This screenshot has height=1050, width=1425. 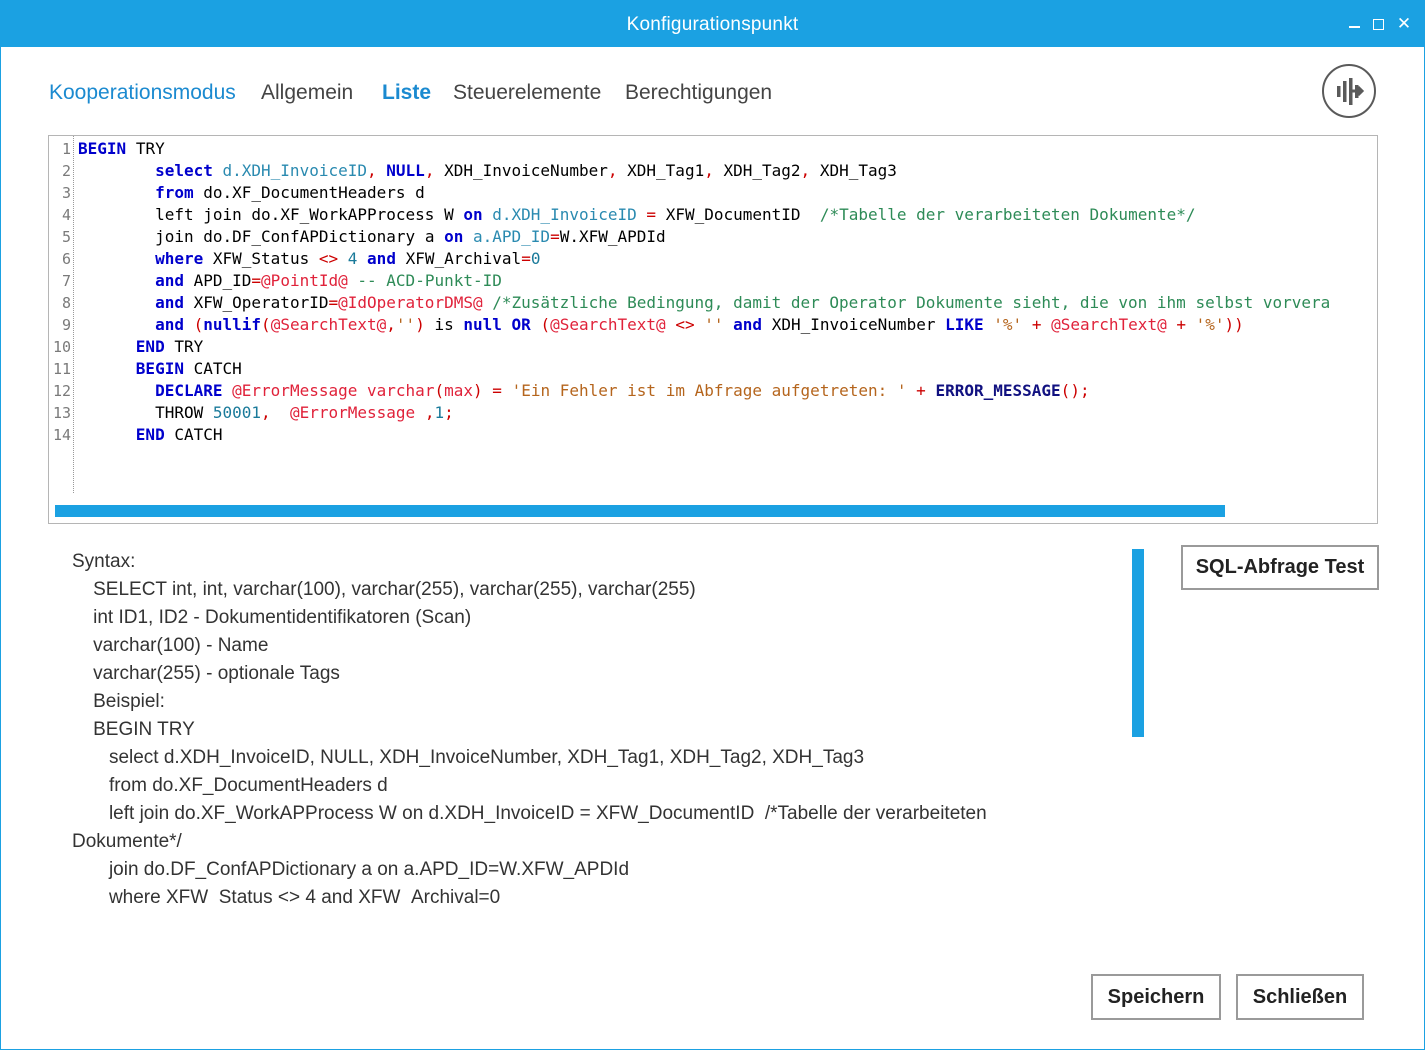 What do you see at coordinates (66, 303) in the screenshot?
I see `line-number: 8` at bounding box center [66, 303].